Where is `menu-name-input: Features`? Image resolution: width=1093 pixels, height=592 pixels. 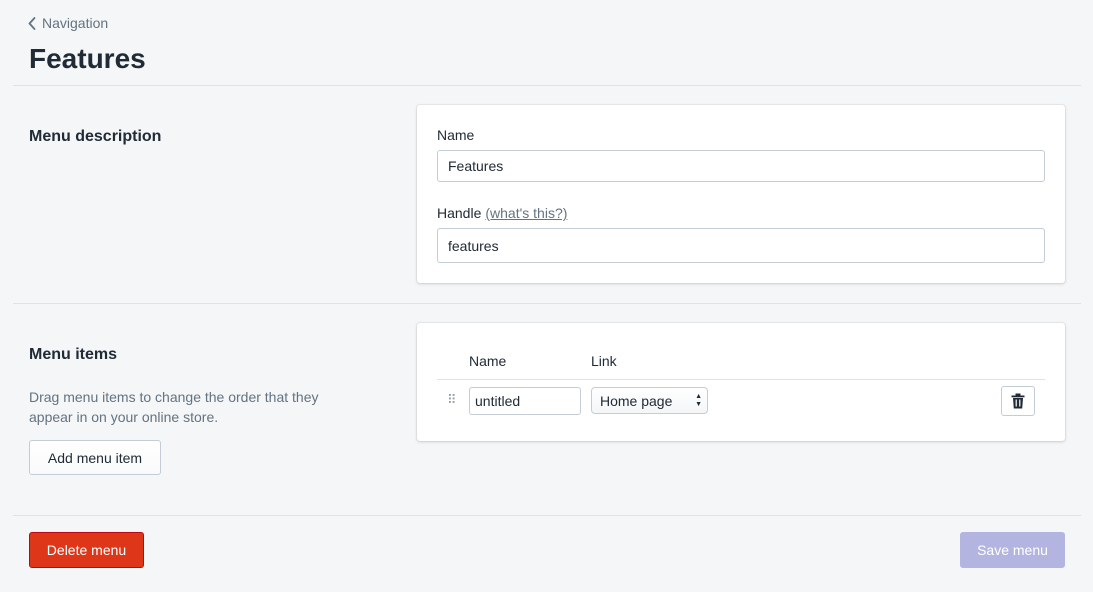
menu-name-input: Features is located at coordinates (741, 166).